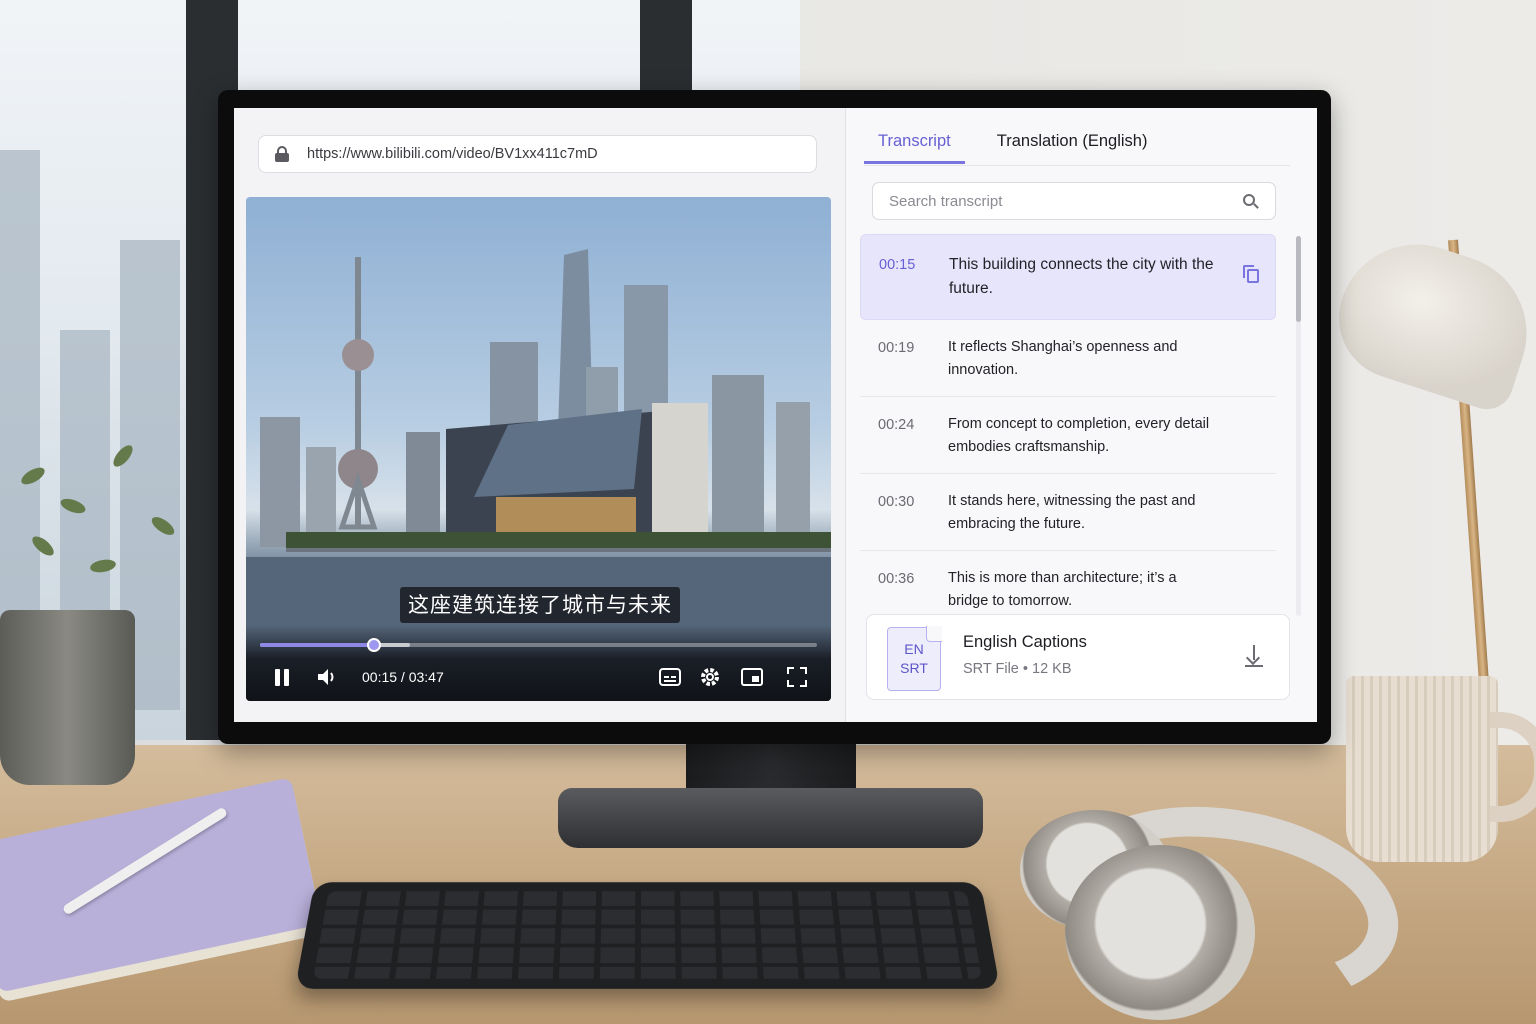 Image resolution: width=1536 pixels, height=1024 pixels. What do you see at coordinates (282, 677) in the screenshot?
I see `pause-icon` at bounding box center [282, 677].